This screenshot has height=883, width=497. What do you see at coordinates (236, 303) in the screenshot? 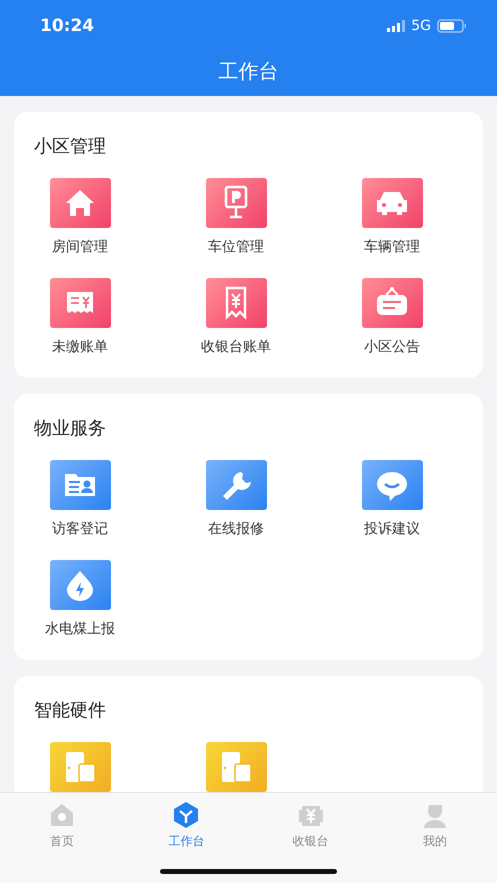
I see `receipt-icon` at bounding box center [236, 303].